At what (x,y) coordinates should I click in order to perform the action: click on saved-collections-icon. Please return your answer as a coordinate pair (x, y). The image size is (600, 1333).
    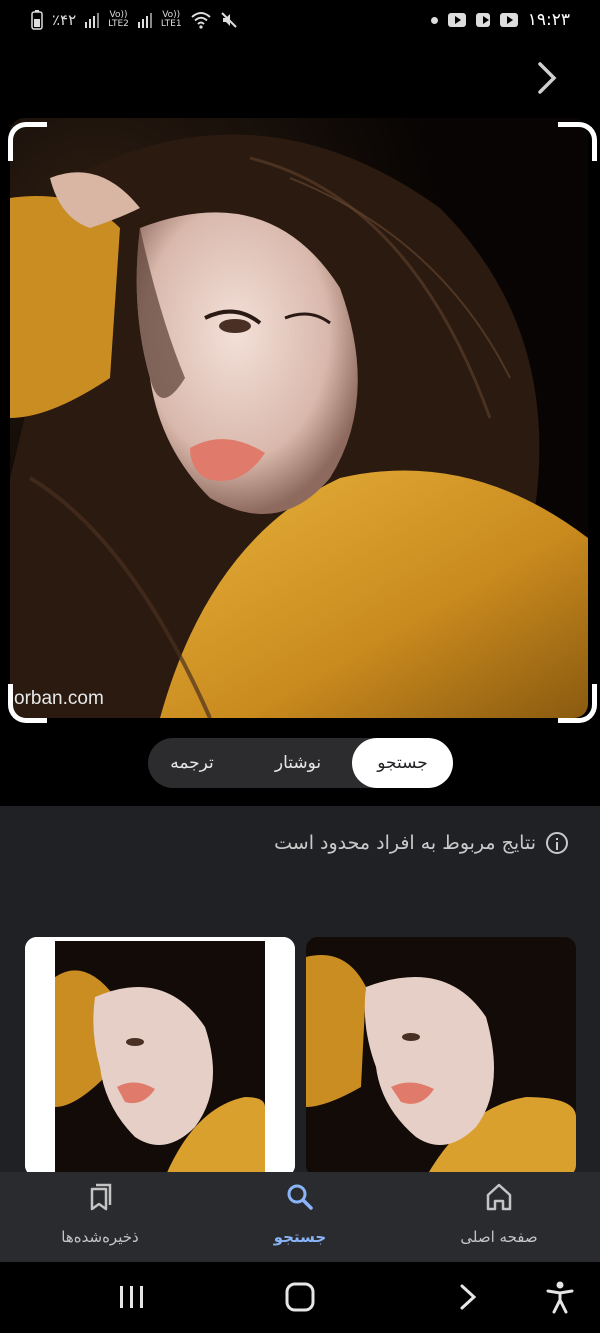
    Looking at the image, I should click on (101, 1197).